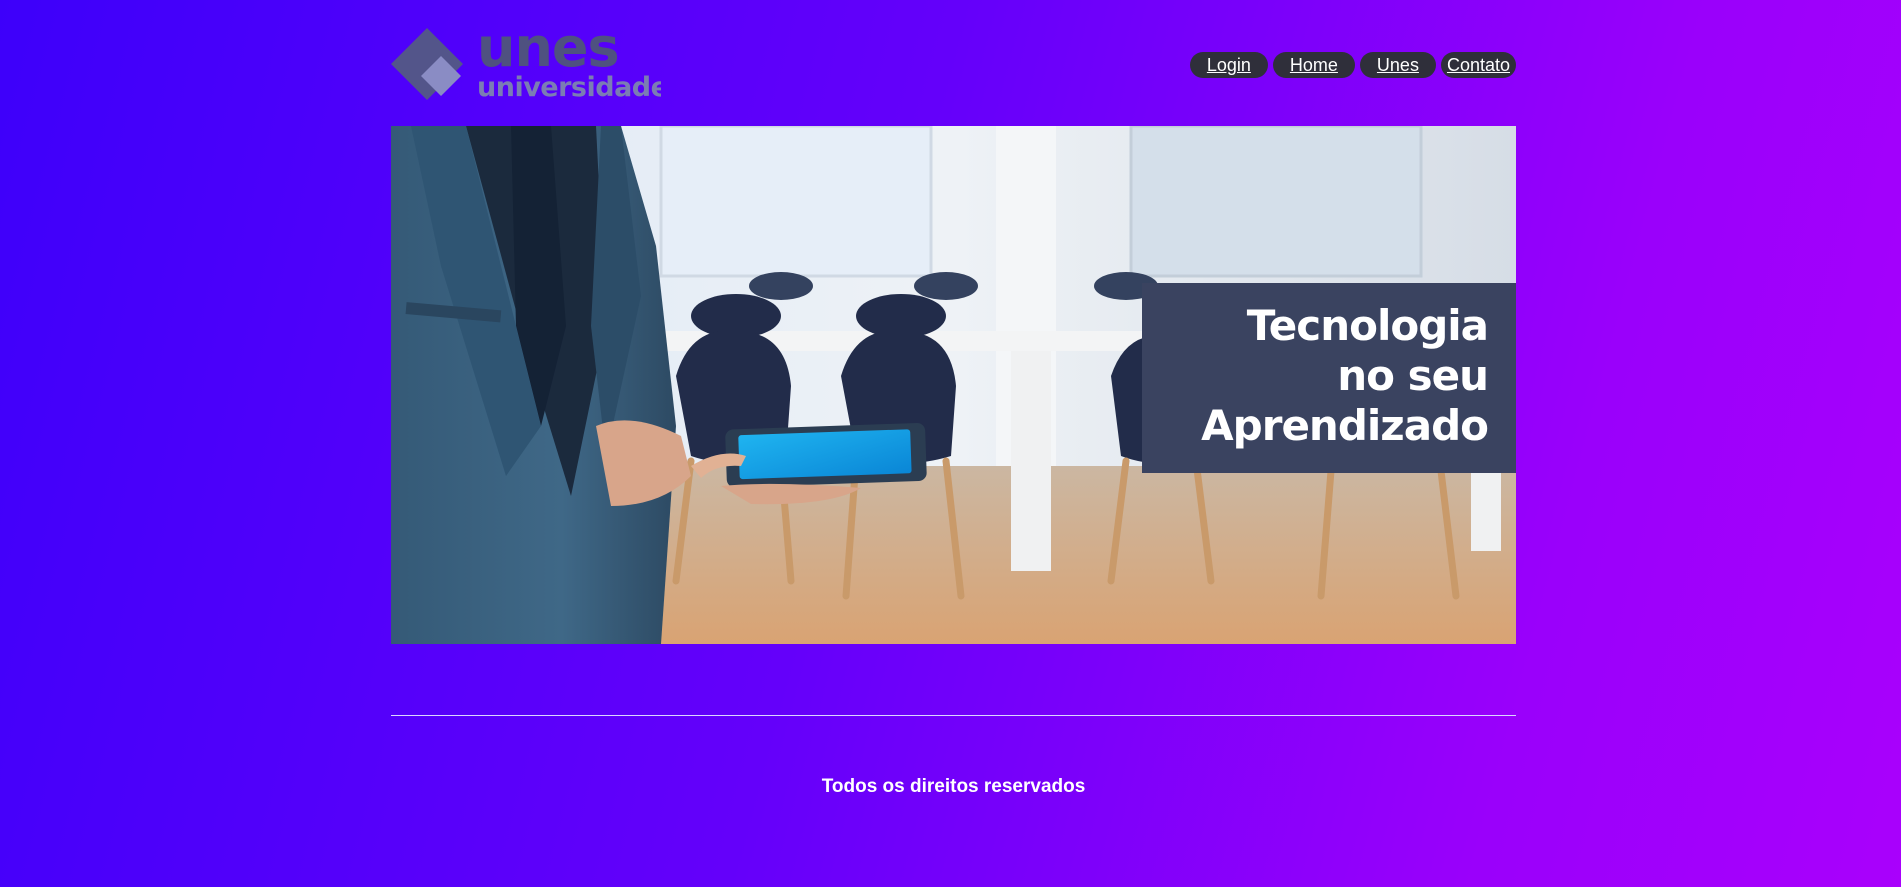 The width and height of the screenshot is (1901, 887). Describe the element at coordinates (526, 64) in the screenshot. I see `unes-logo: unes universidade` at that location.